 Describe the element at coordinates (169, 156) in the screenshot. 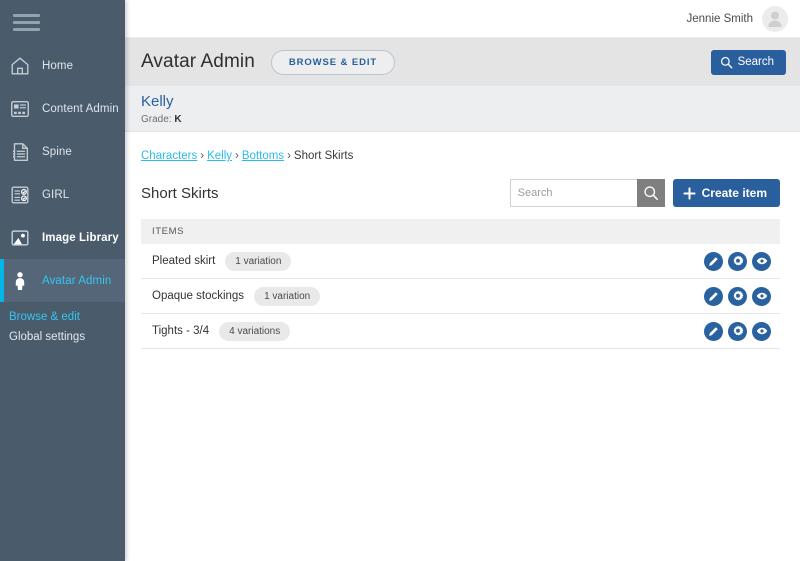

I see `breadcrumb-item-characters: Characters` at that location.